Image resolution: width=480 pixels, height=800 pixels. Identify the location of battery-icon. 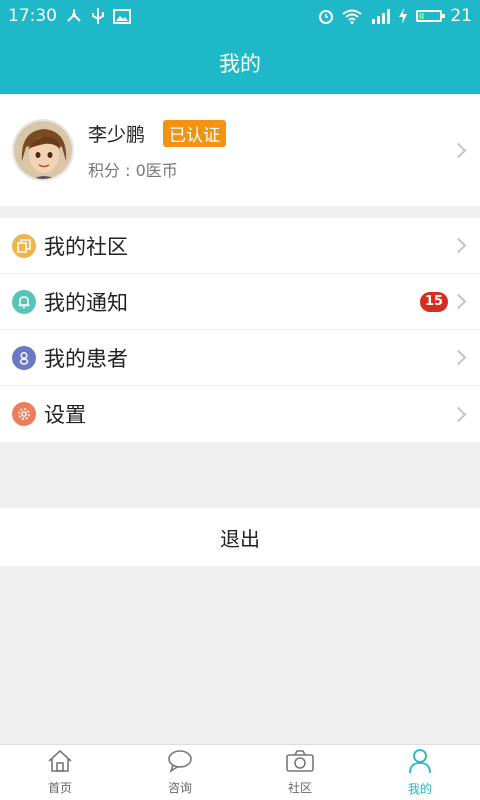
(431, 16).